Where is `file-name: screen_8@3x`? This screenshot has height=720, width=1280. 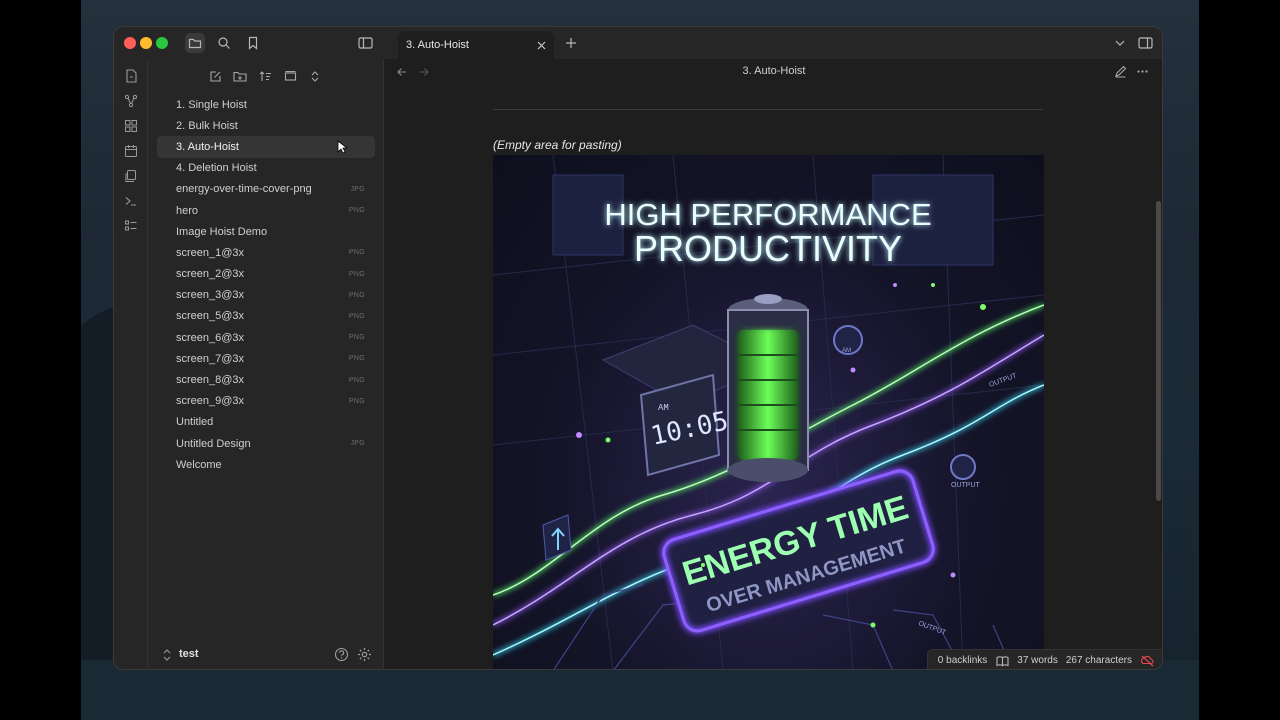 file-name: screen_8@3x is located at coordinates (210, 380).